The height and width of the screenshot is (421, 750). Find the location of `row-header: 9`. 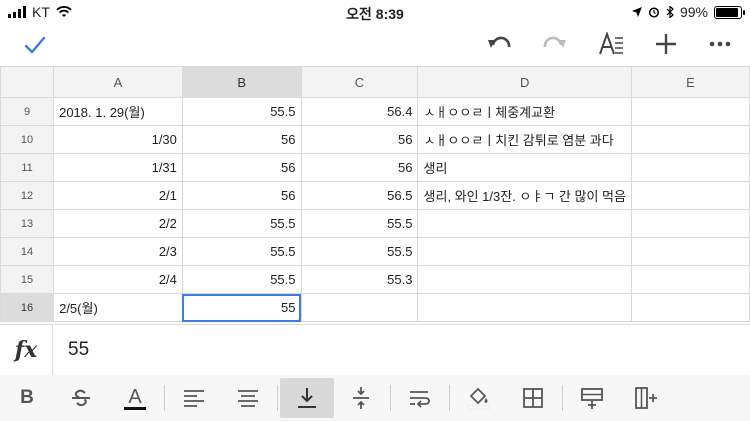

row-header: 9 is located at coordinates (27, 111).